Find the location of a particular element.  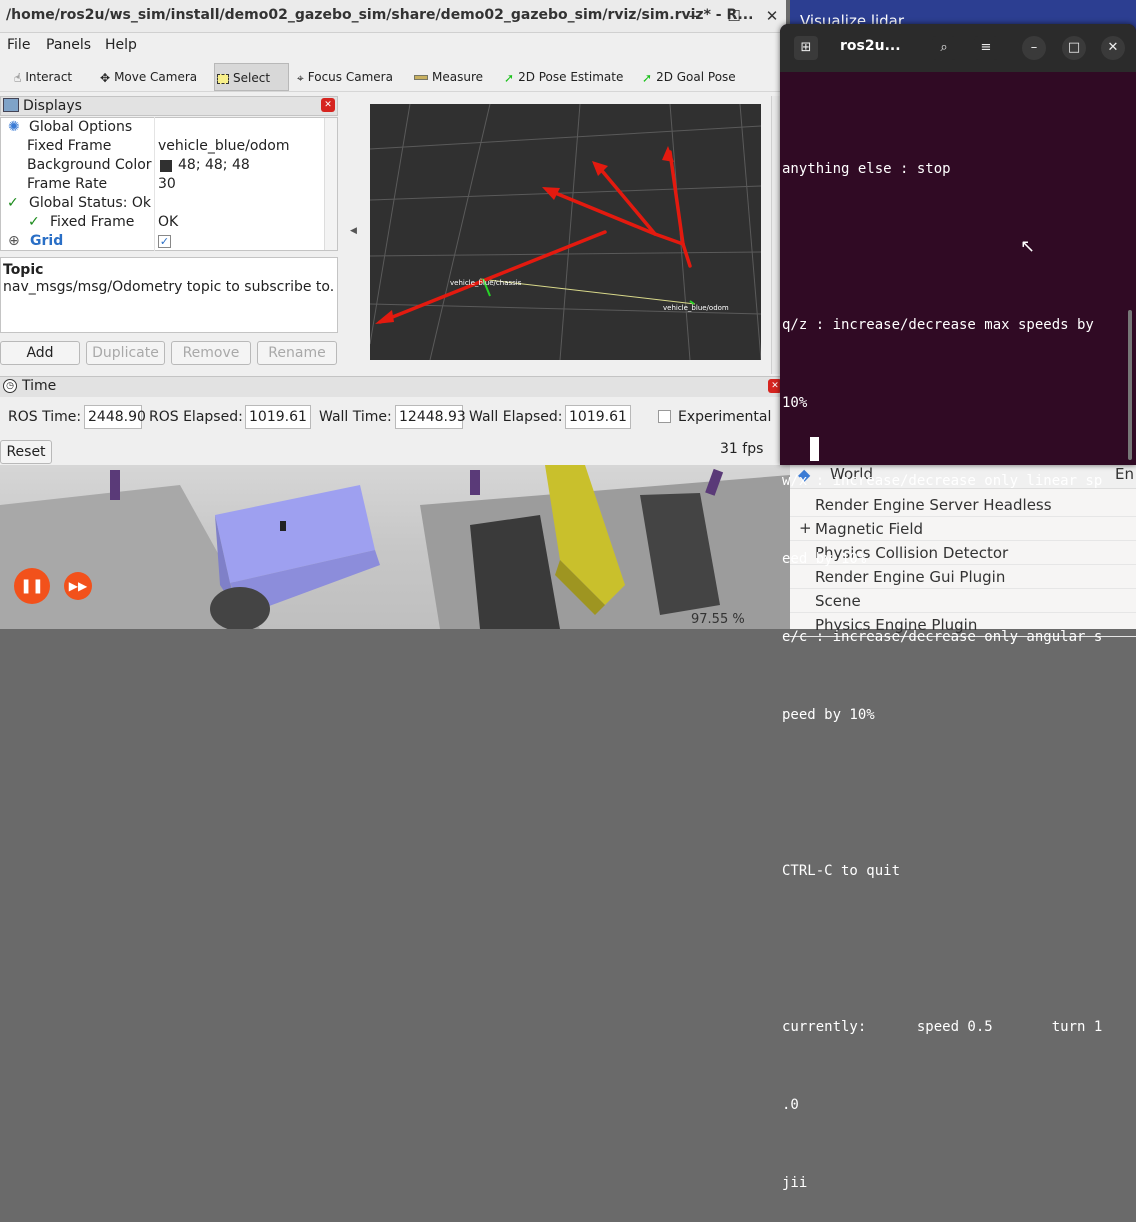

close-panel-icon: ✕ is located at coordinates (328, 105).